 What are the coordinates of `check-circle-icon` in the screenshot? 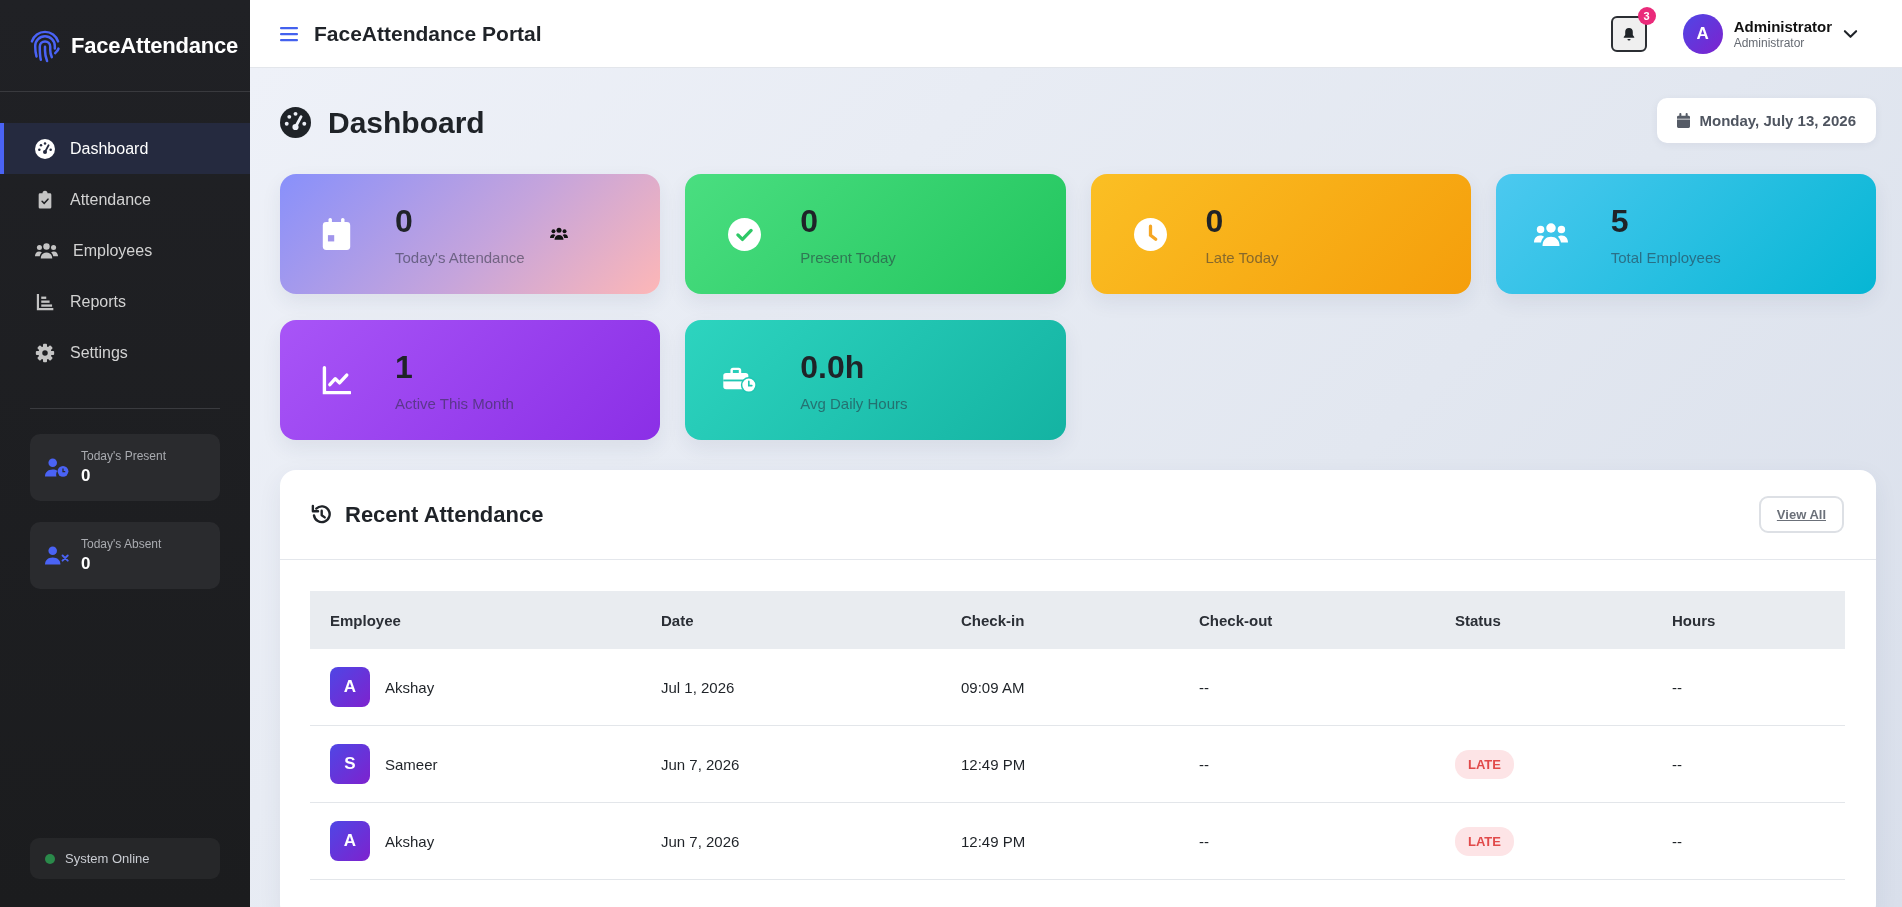 It's located at (745, 234).